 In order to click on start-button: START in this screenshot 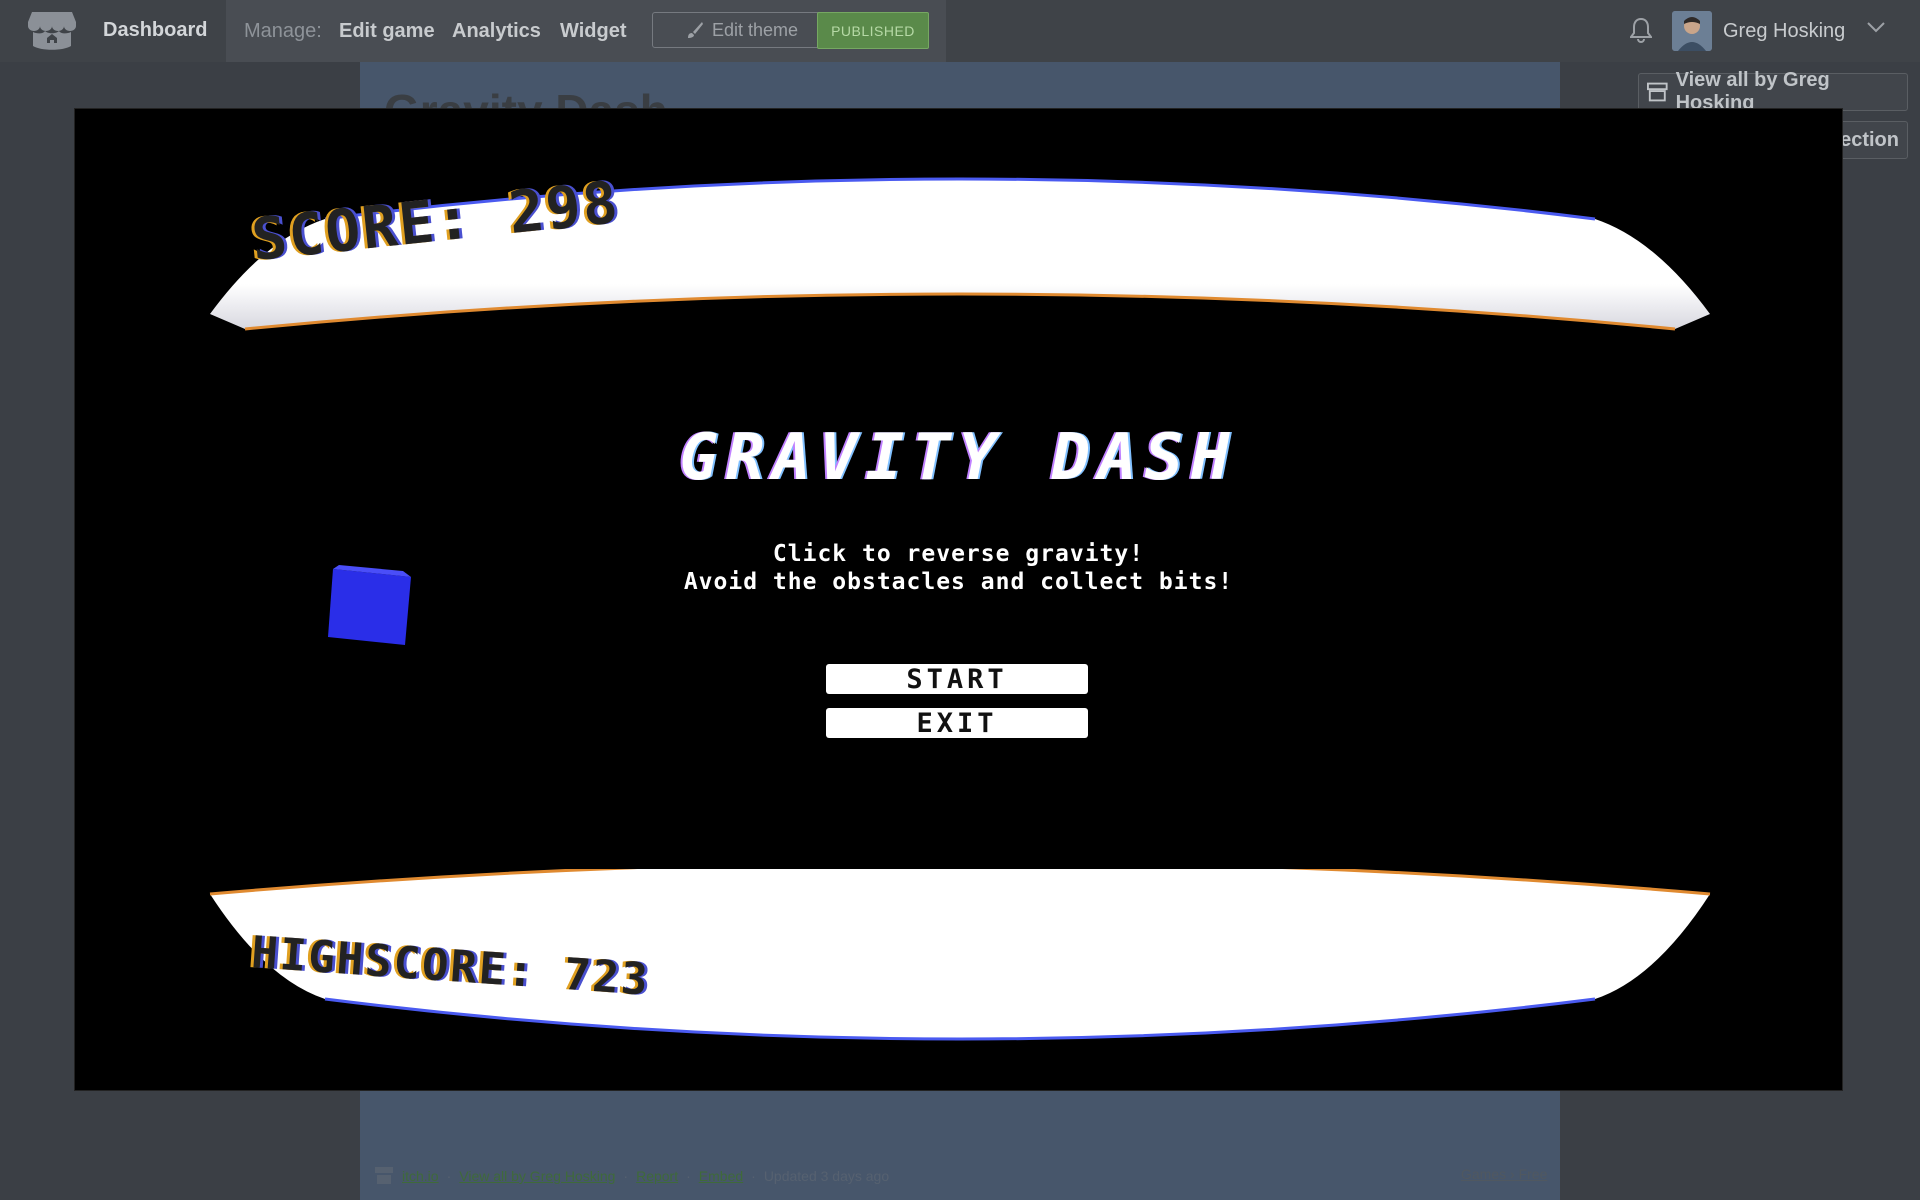, I will do `click(957, 679)`.